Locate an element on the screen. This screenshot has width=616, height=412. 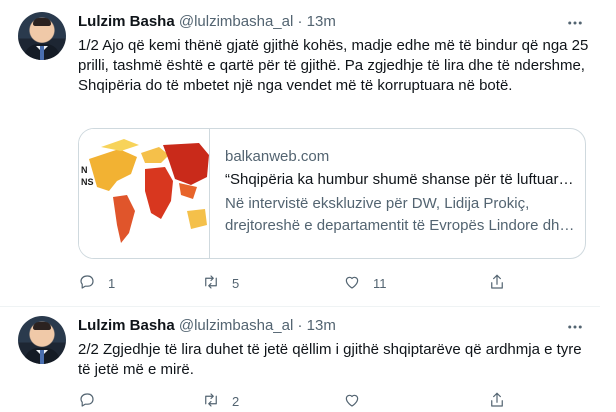
retweet-button: 5 is located at coordinates (220, 283).